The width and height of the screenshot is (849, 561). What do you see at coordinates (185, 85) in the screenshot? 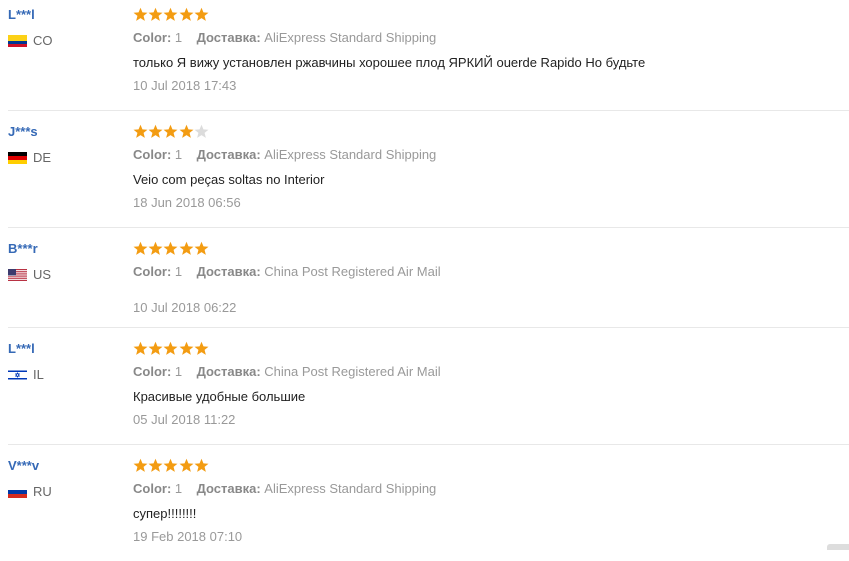
I see `review-date: 10 Jul 2018 17:43` at bounding box center [185, 85].